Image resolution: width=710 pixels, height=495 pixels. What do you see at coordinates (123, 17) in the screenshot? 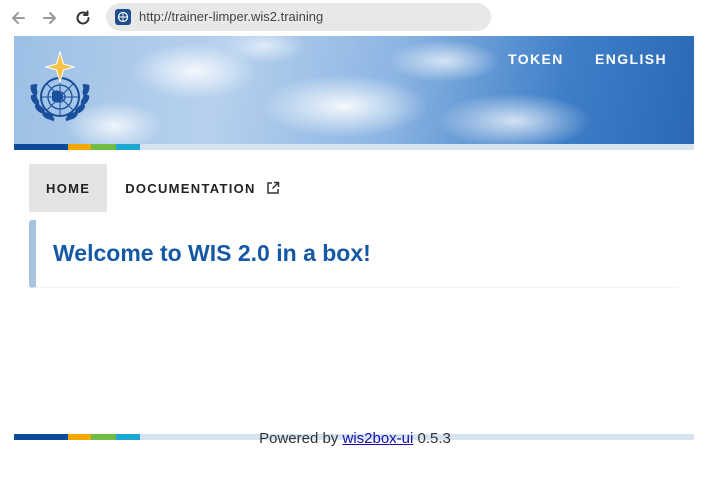
I see `site-favicon-icon` at bounding box center [123, 17].